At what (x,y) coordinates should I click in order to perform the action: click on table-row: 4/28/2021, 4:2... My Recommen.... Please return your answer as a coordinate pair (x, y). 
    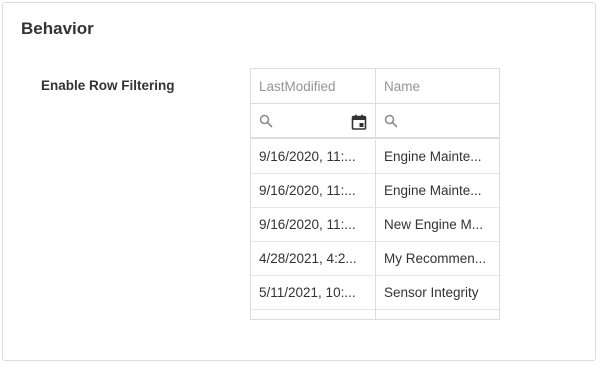
    Looking at the image, I should click on (375, 259).